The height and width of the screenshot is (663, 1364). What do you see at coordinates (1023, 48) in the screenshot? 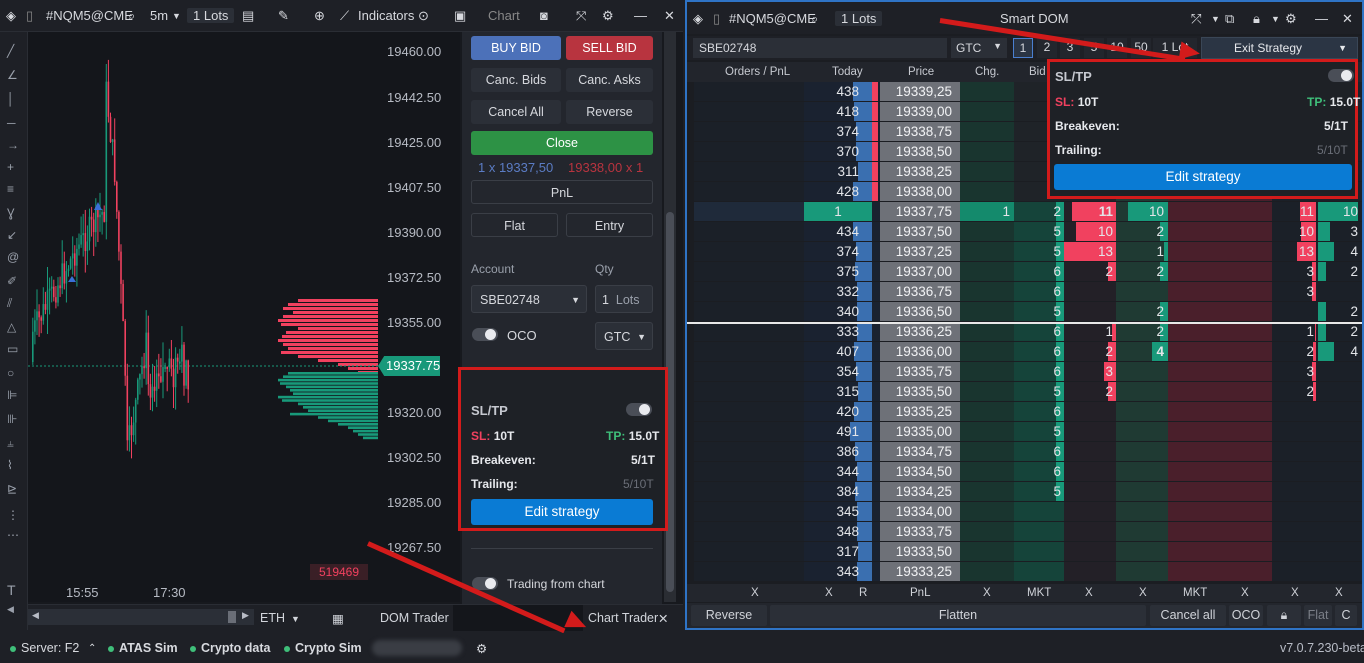
I see `qty-preset-button: 1` at bounding box center [1023, 48].